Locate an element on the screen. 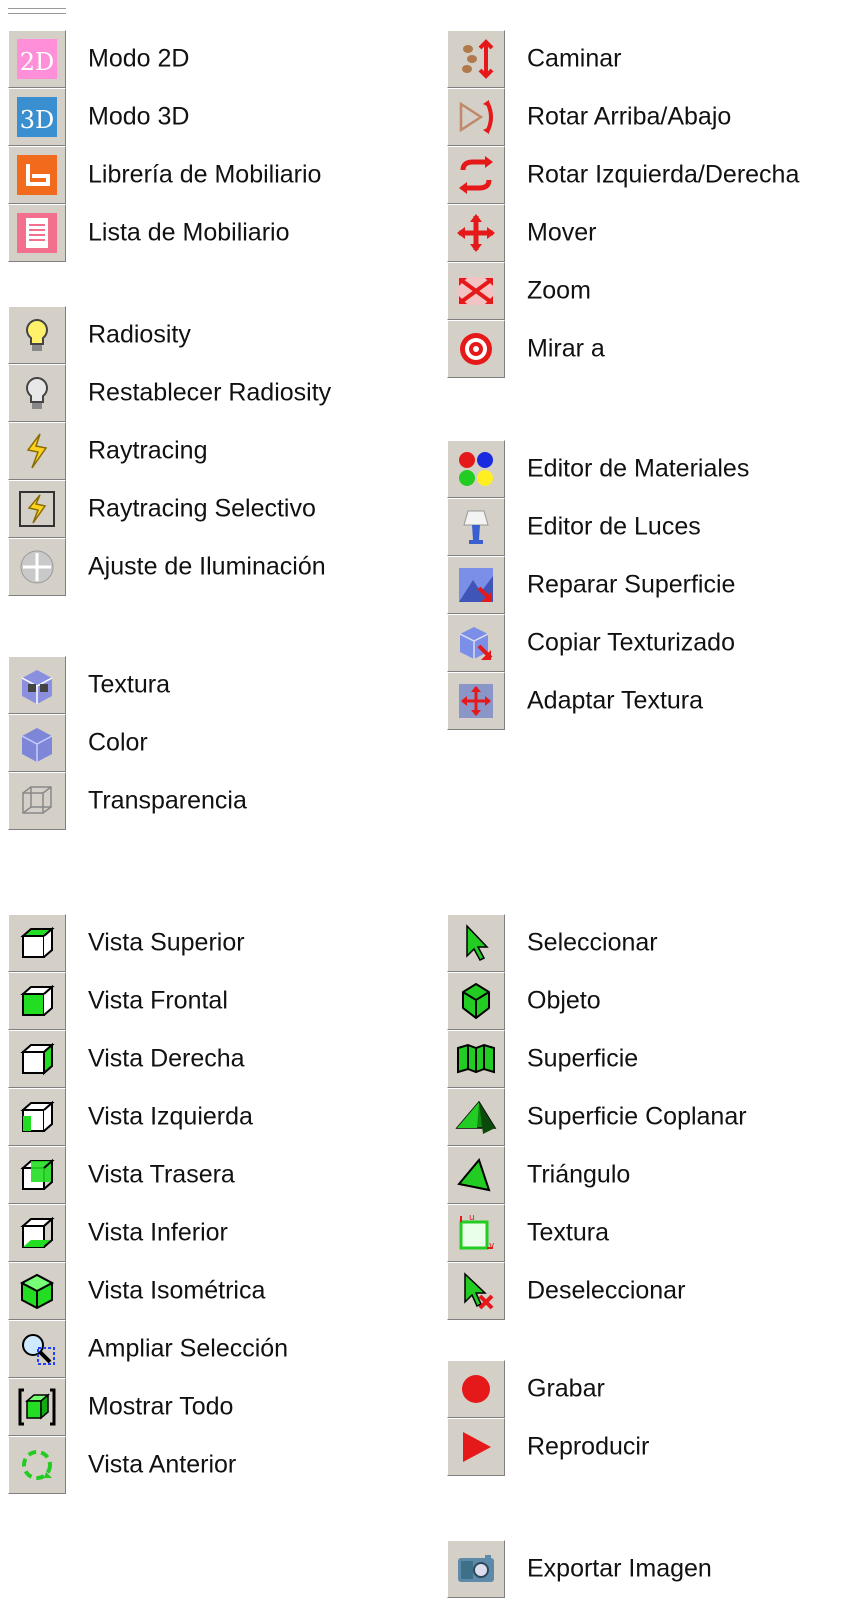 This screenshot has height=1621, width=855. move-icon is located at coordinates (476, 233).